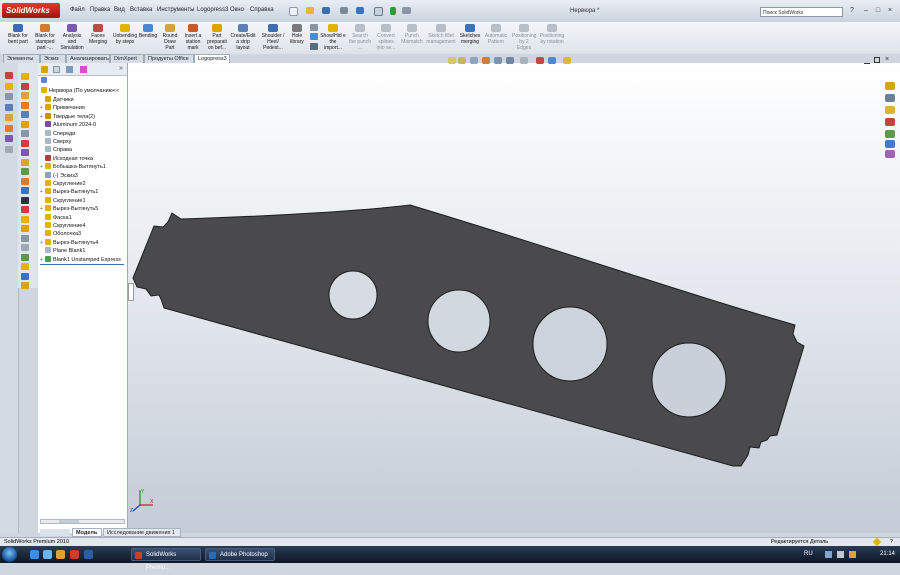 The width and height of the screenshot is (900, 575). I want to click on tab-3: DimXpert, so click(127, 58).